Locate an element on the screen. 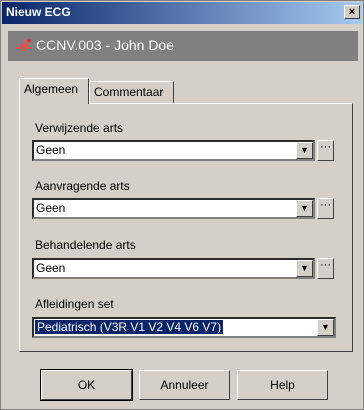  requesting-physician-select: Geen ▼ is located at coordinates (173, 208).